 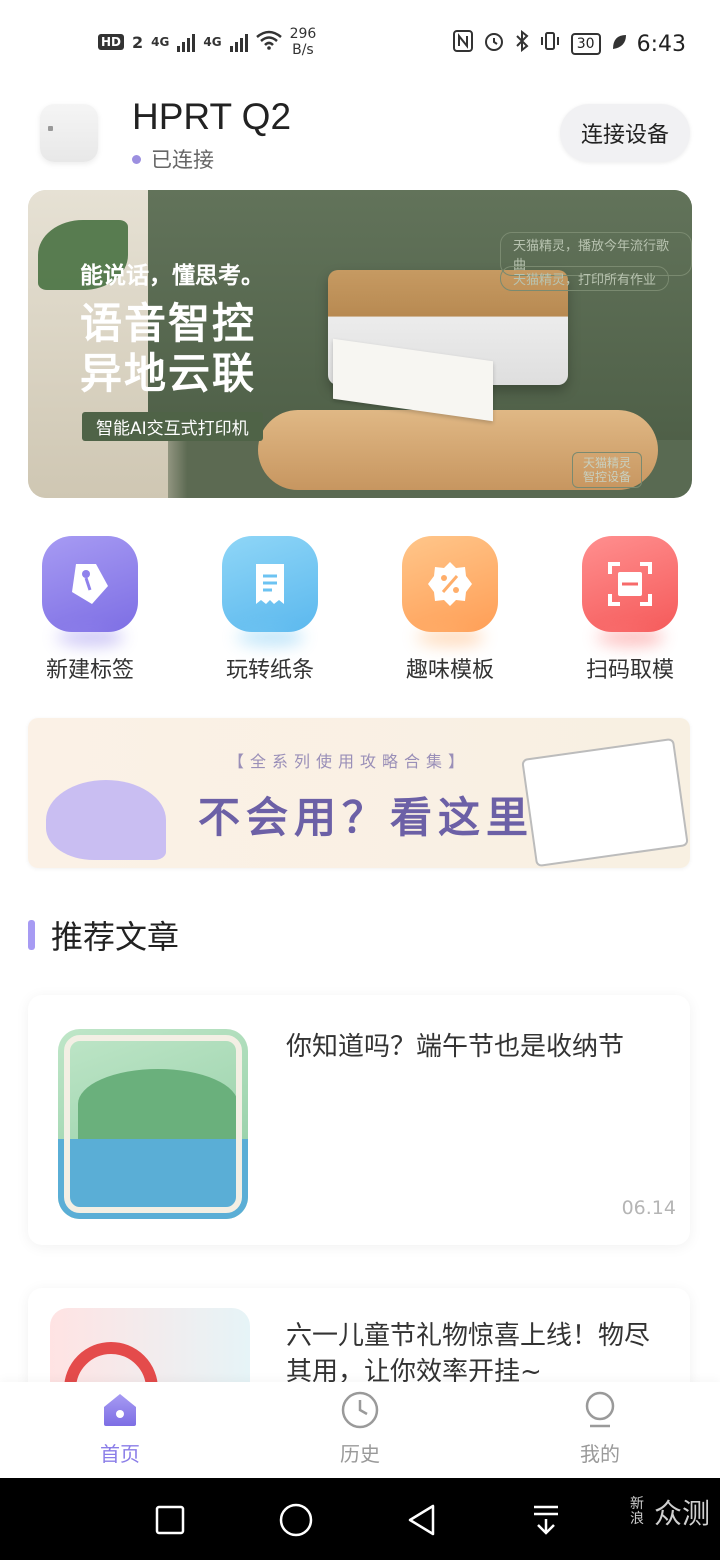 I want to click on recent-apps-icon, so click(x=170, y=1520).